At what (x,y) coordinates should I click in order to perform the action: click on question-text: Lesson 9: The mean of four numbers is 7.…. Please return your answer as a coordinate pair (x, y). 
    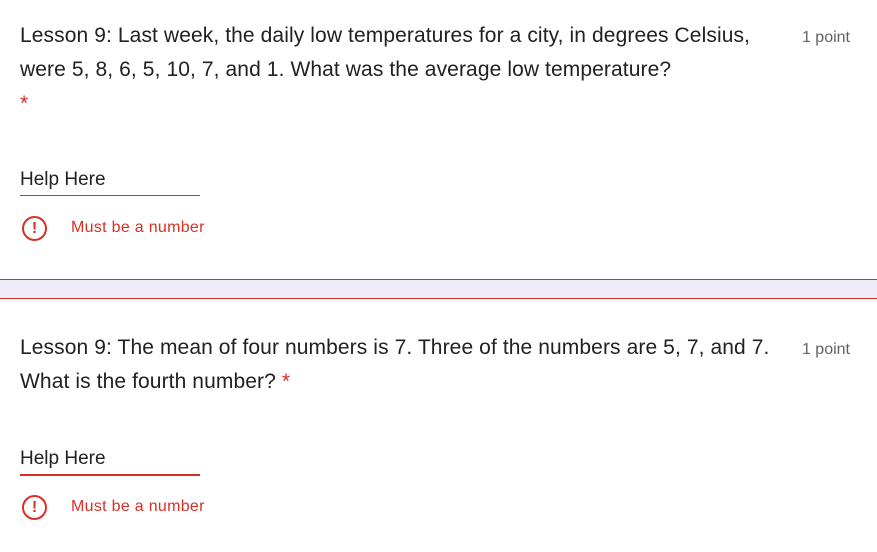
    Looking at the image, I should click on (395, 364).